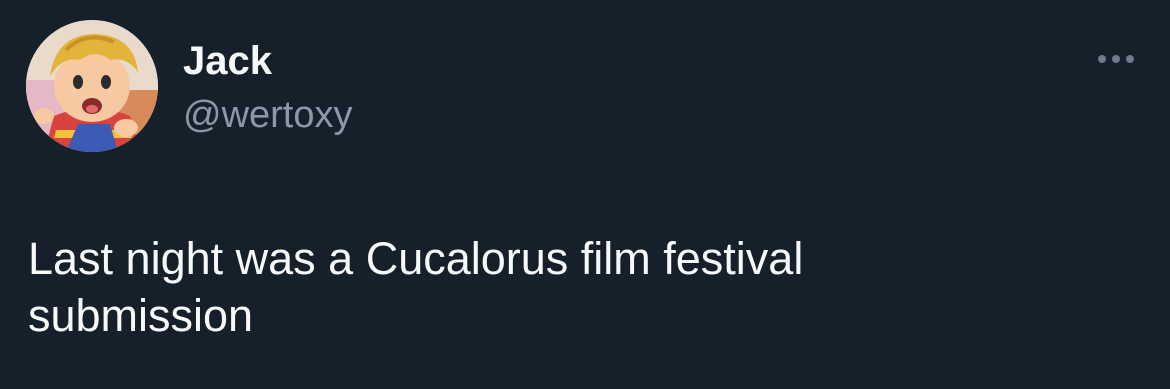 This screenshot has width=1170, height=389. I want to click on avatar, so click(92, 86).